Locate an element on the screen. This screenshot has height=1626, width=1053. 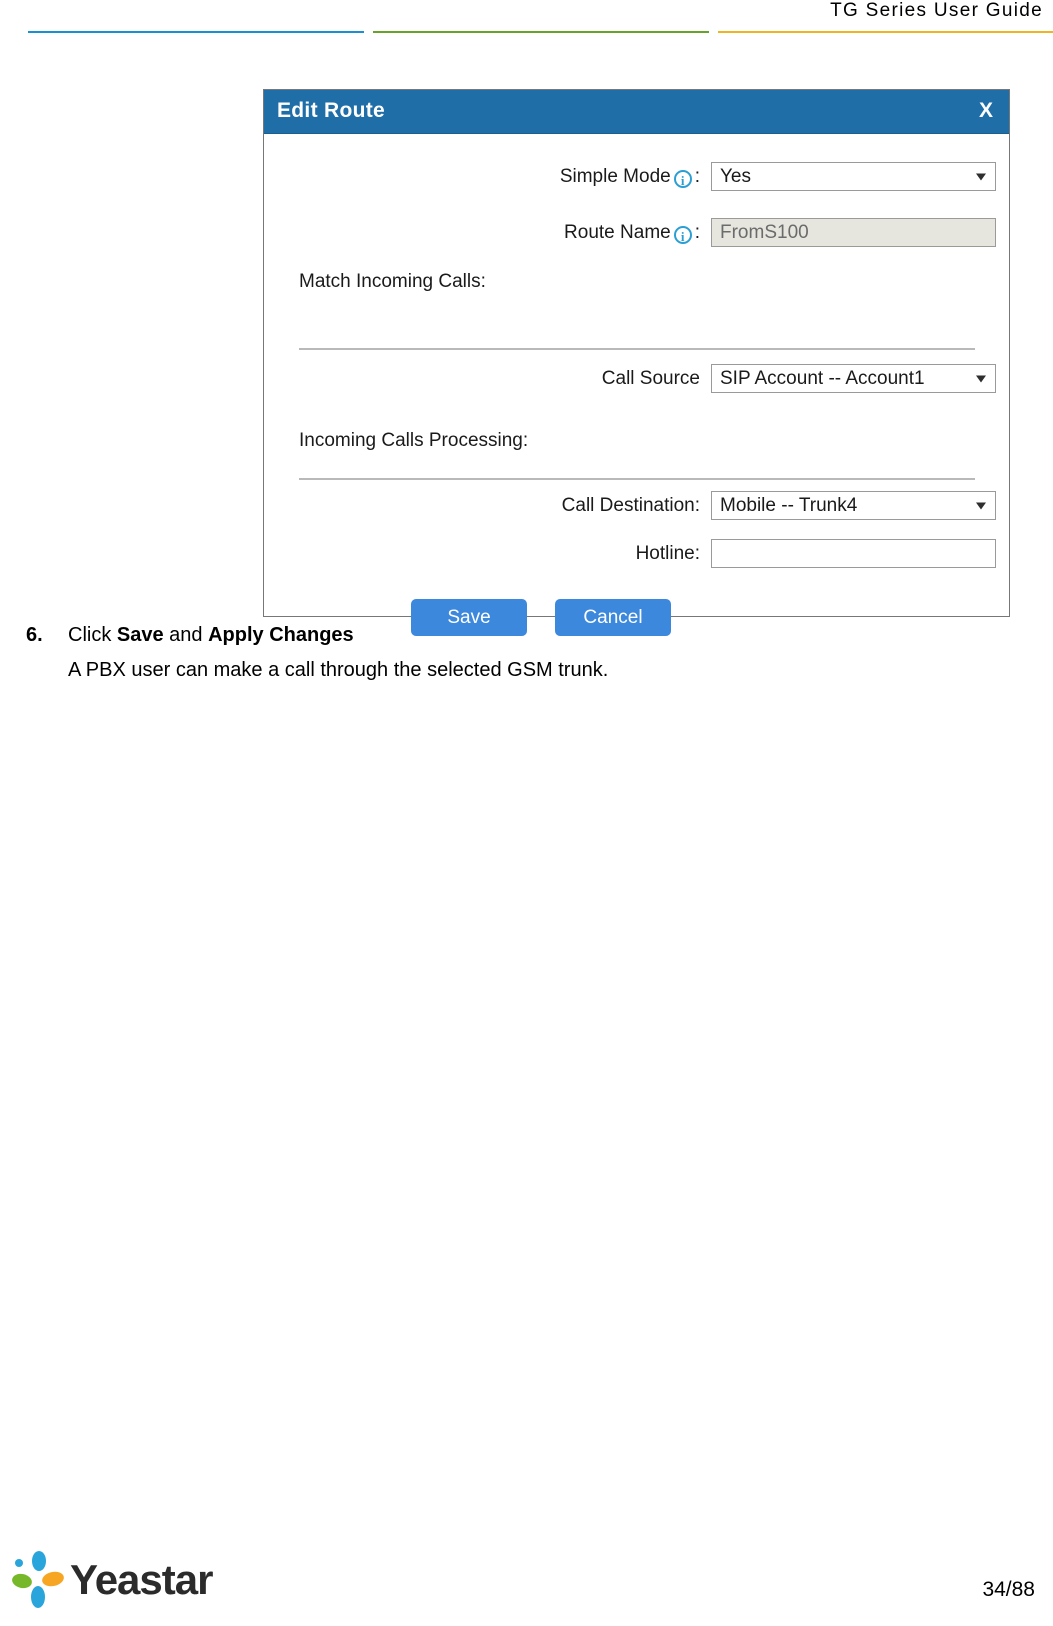
header-rule-blue is located at coordinates (196, 32).